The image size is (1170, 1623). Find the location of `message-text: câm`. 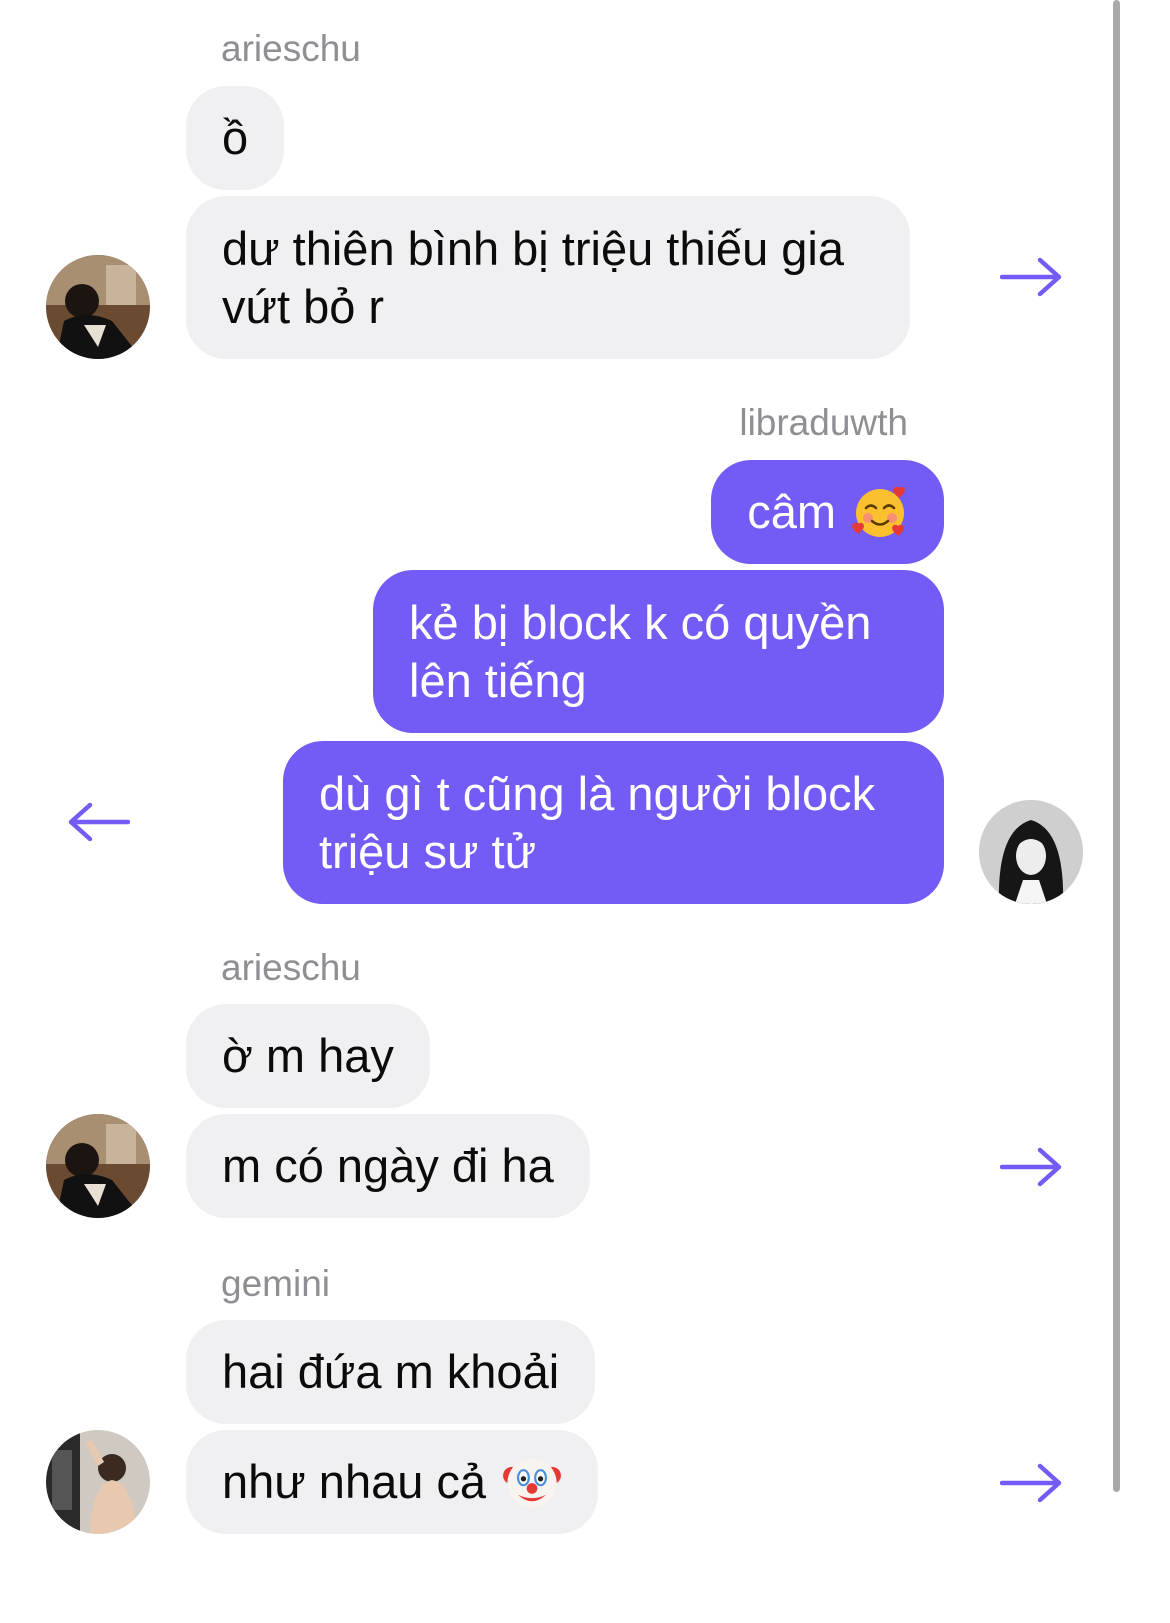

message-text: câm is located at coordinates (791, 511).